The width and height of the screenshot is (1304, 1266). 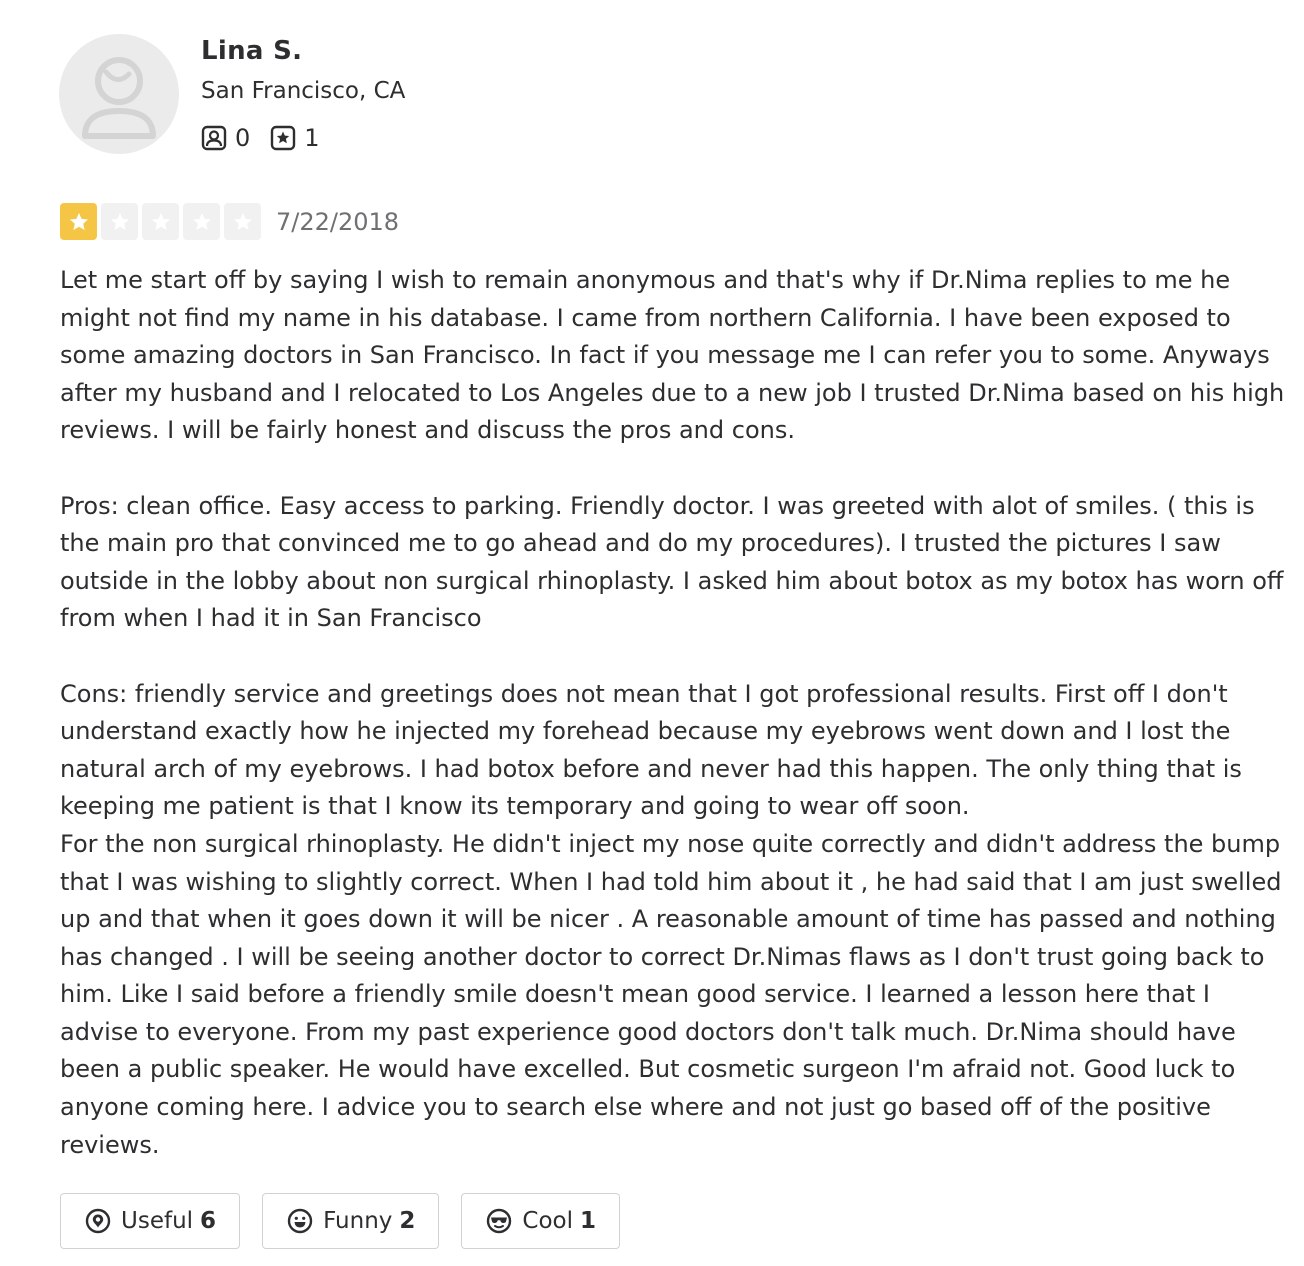 I want to click on reviews-star-icon, so click(x=283, y=138).